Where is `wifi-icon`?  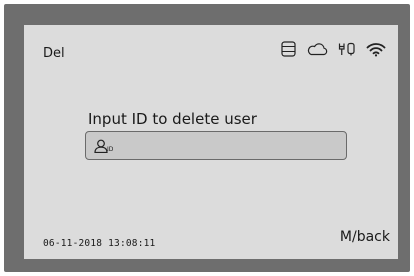 wifi-icon is located at coordinates (376, 49).